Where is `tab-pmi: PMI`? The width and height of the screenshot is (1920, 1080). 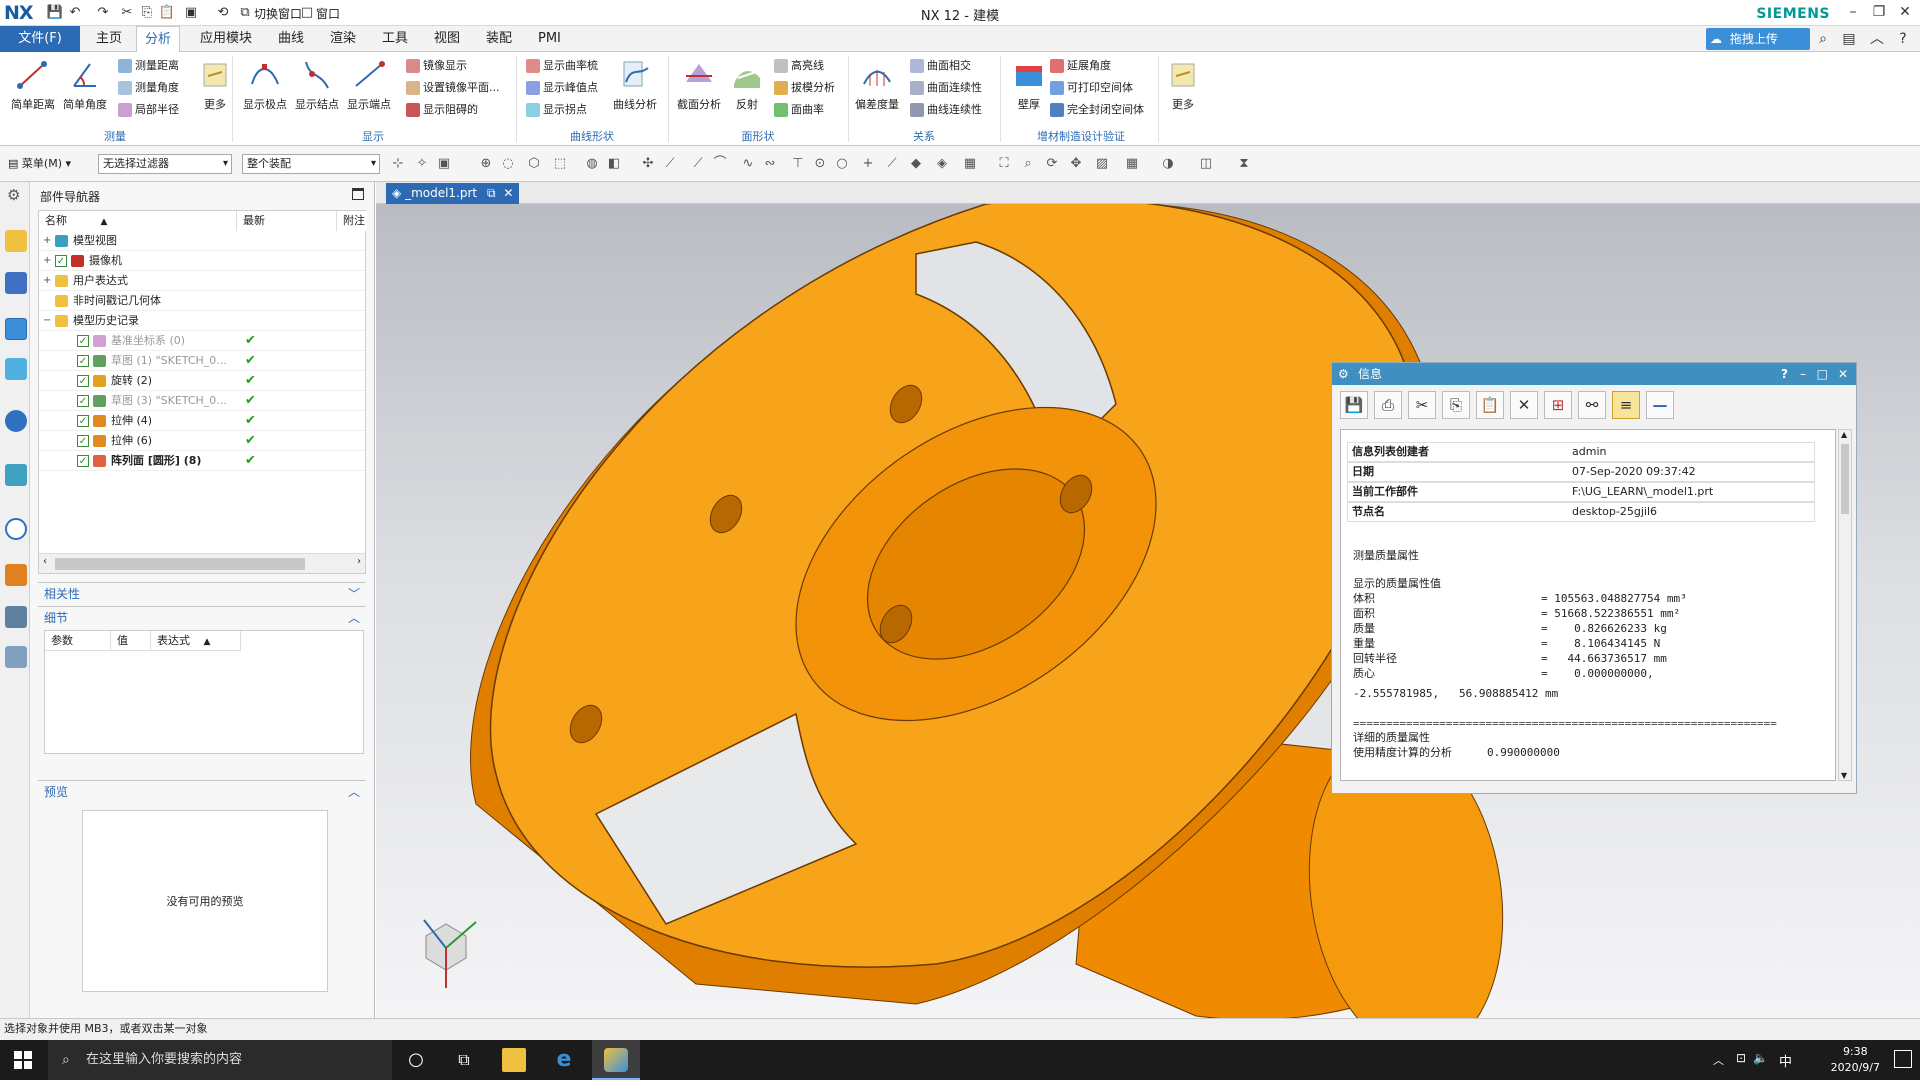 tab-pmi: PMI is located at coordinates (549, 39).